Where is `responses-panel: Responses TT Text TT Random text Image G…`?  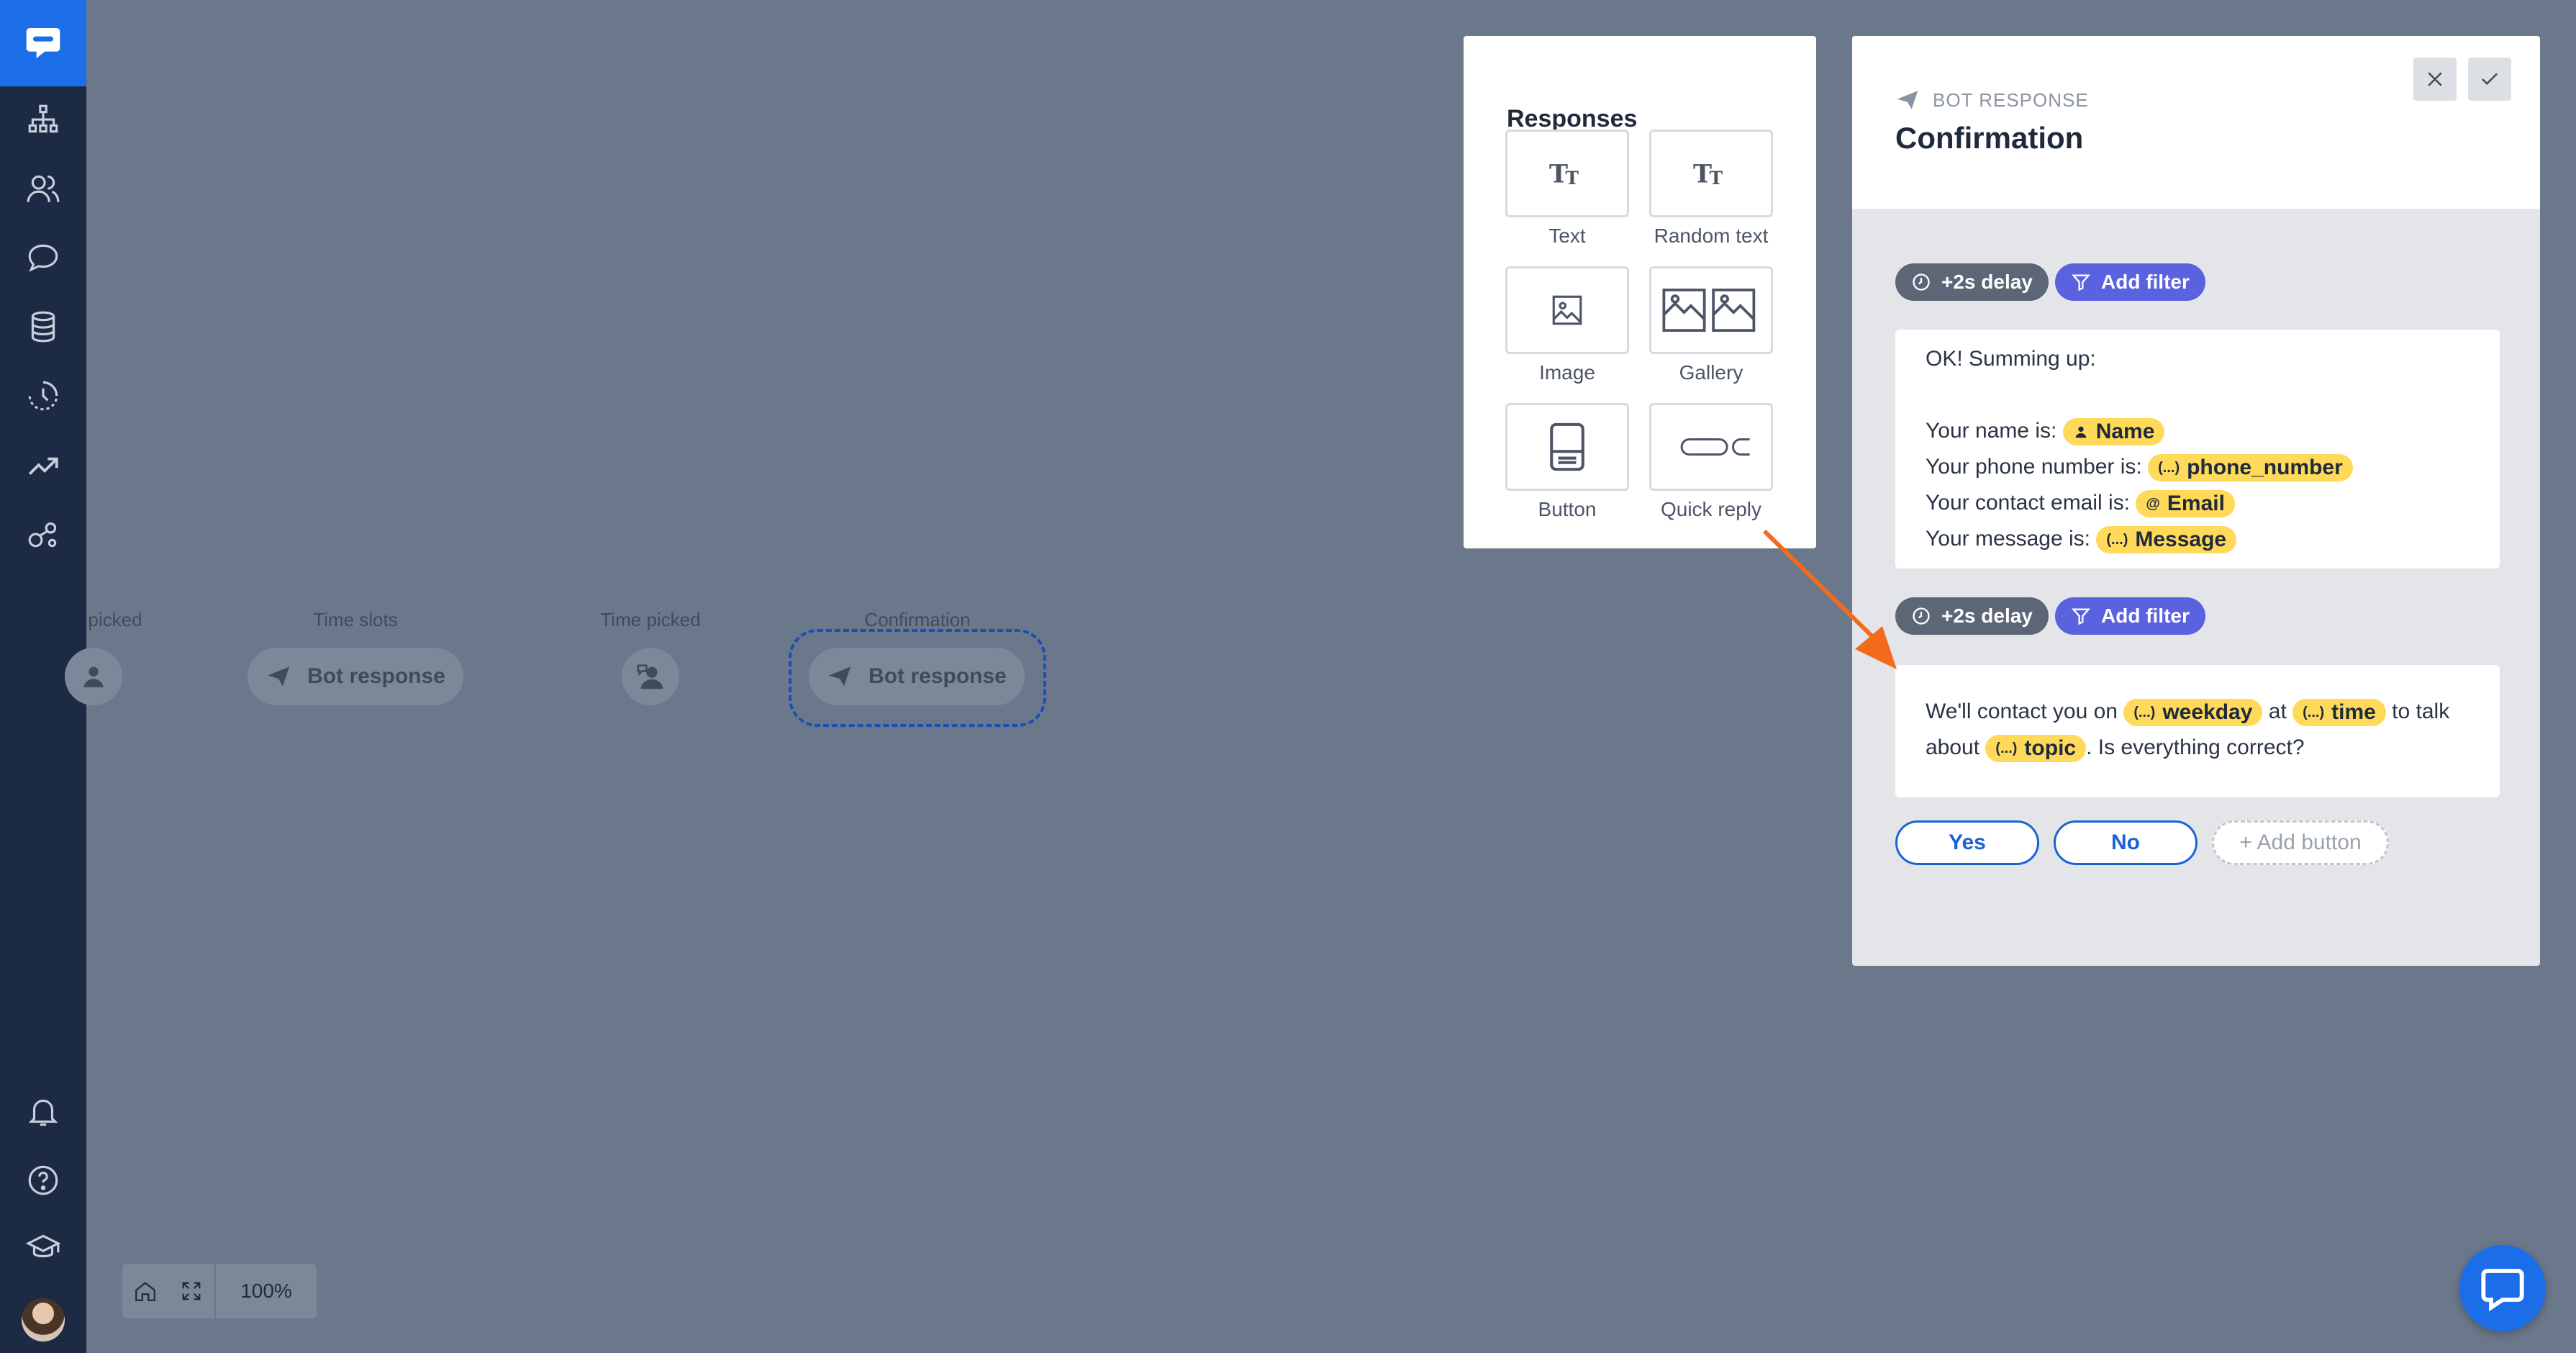
responses-panel: Responses TT Text TT Random text Image G… is located at coordinates (1640, 292).